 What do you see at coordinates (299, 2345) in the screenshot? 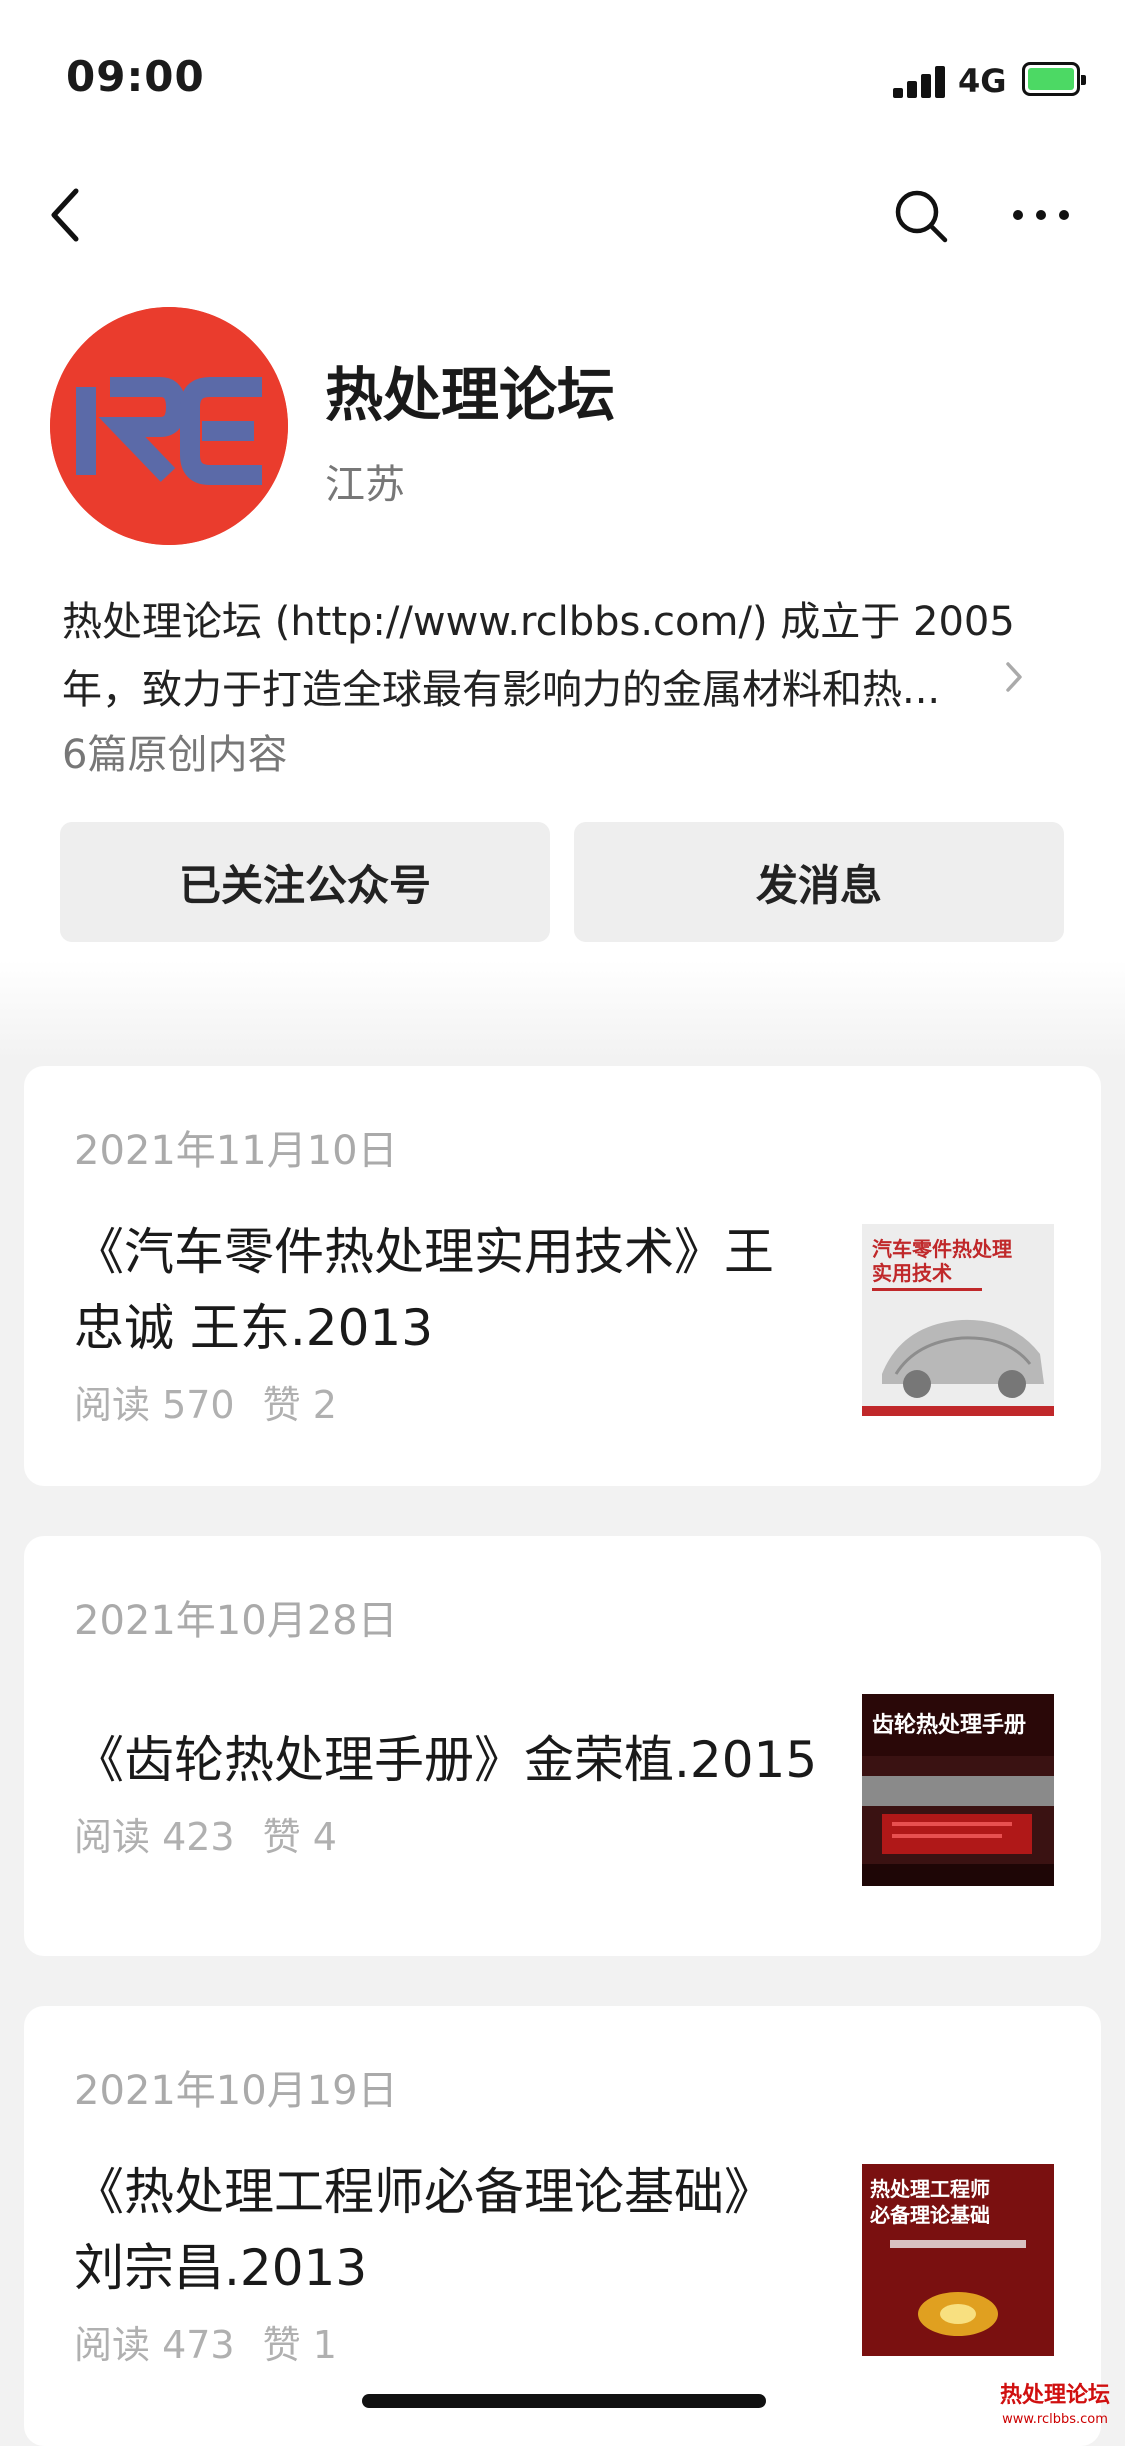
I see `like-count: 赞 1` at bounding box center [299, 2345].